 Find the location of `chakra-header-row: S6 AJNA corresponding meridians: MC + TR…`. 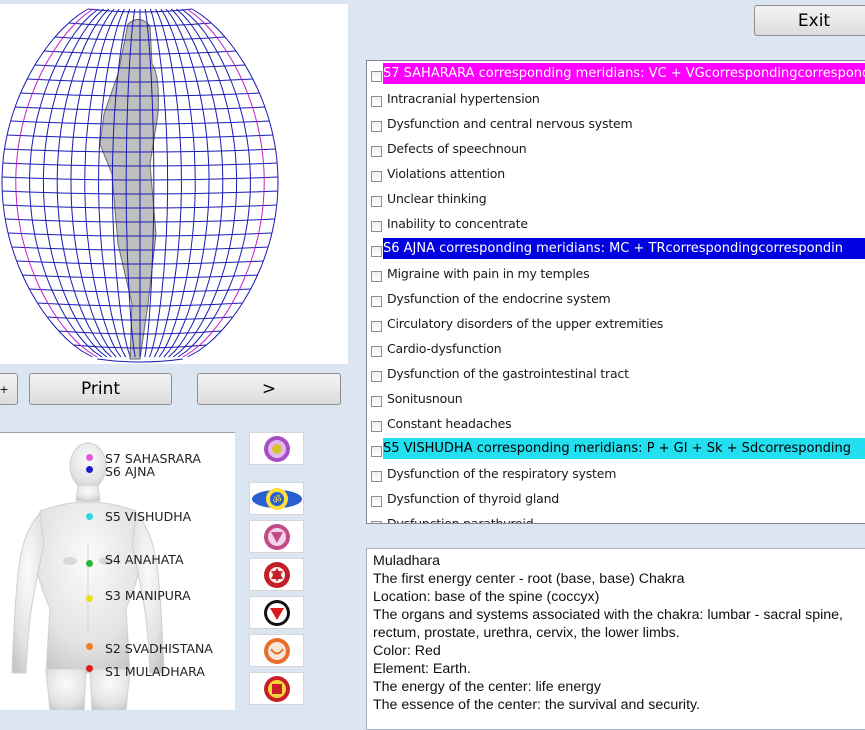

chakra-header-row: S6 AJNA corresponding meridians: MC + TR… is located at coordinates (616, 248).